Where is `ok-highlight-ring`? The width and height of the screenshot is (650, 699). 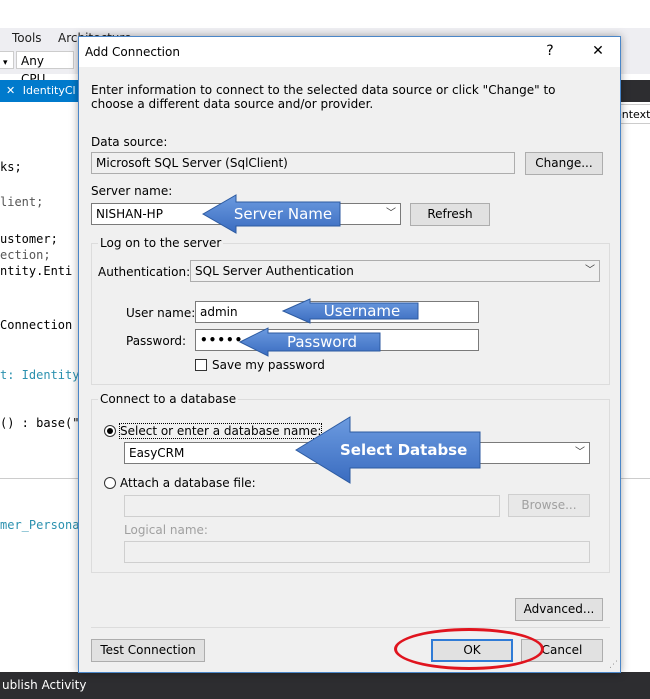 ok-highlight-ring is located at coordinates (469, 649).